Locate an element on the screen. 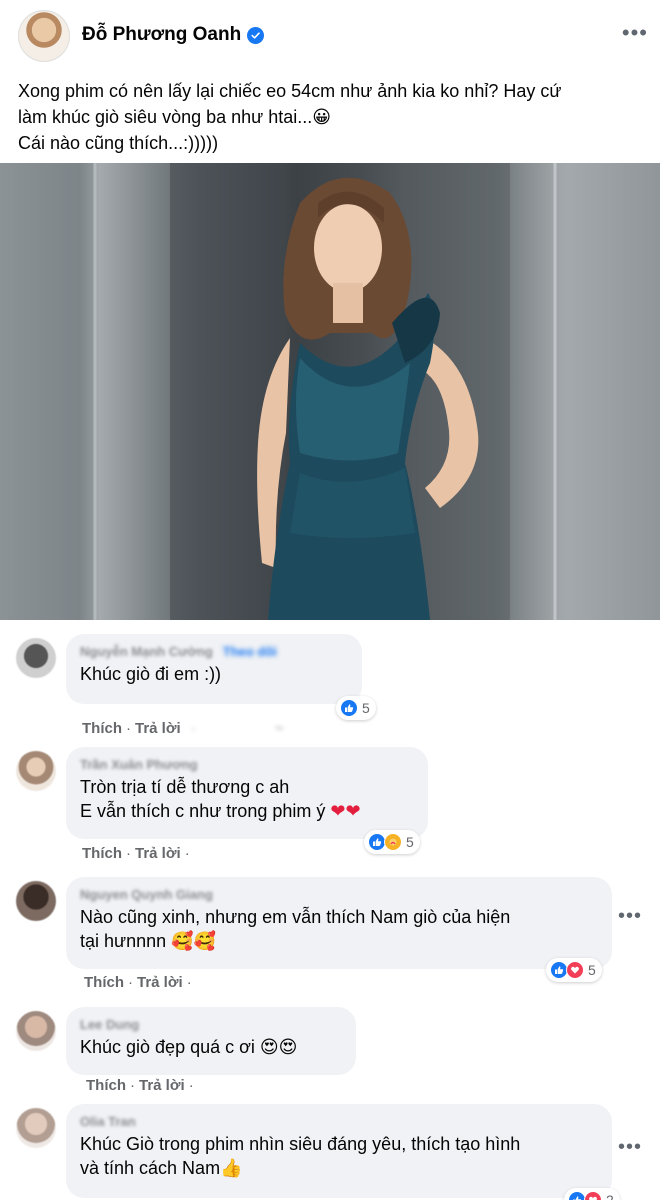 The height and width of the screenshot is (1200, 660). author-name-row: Đỗ Phương Oanh is located at coordinates (173, 35).